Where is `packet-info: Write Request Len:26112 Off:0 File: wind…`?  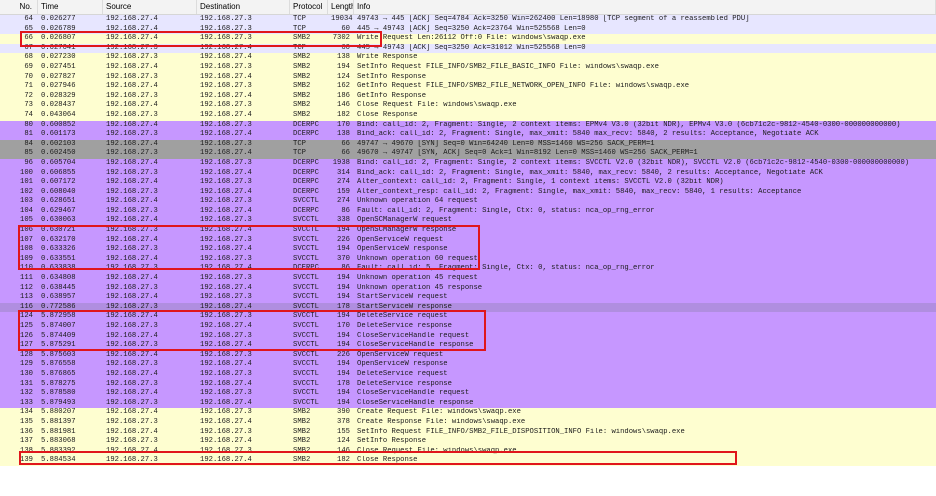 packet-info: Write Request Len:26112 Off:0 File: wind… is located at coordinates (471, 38).